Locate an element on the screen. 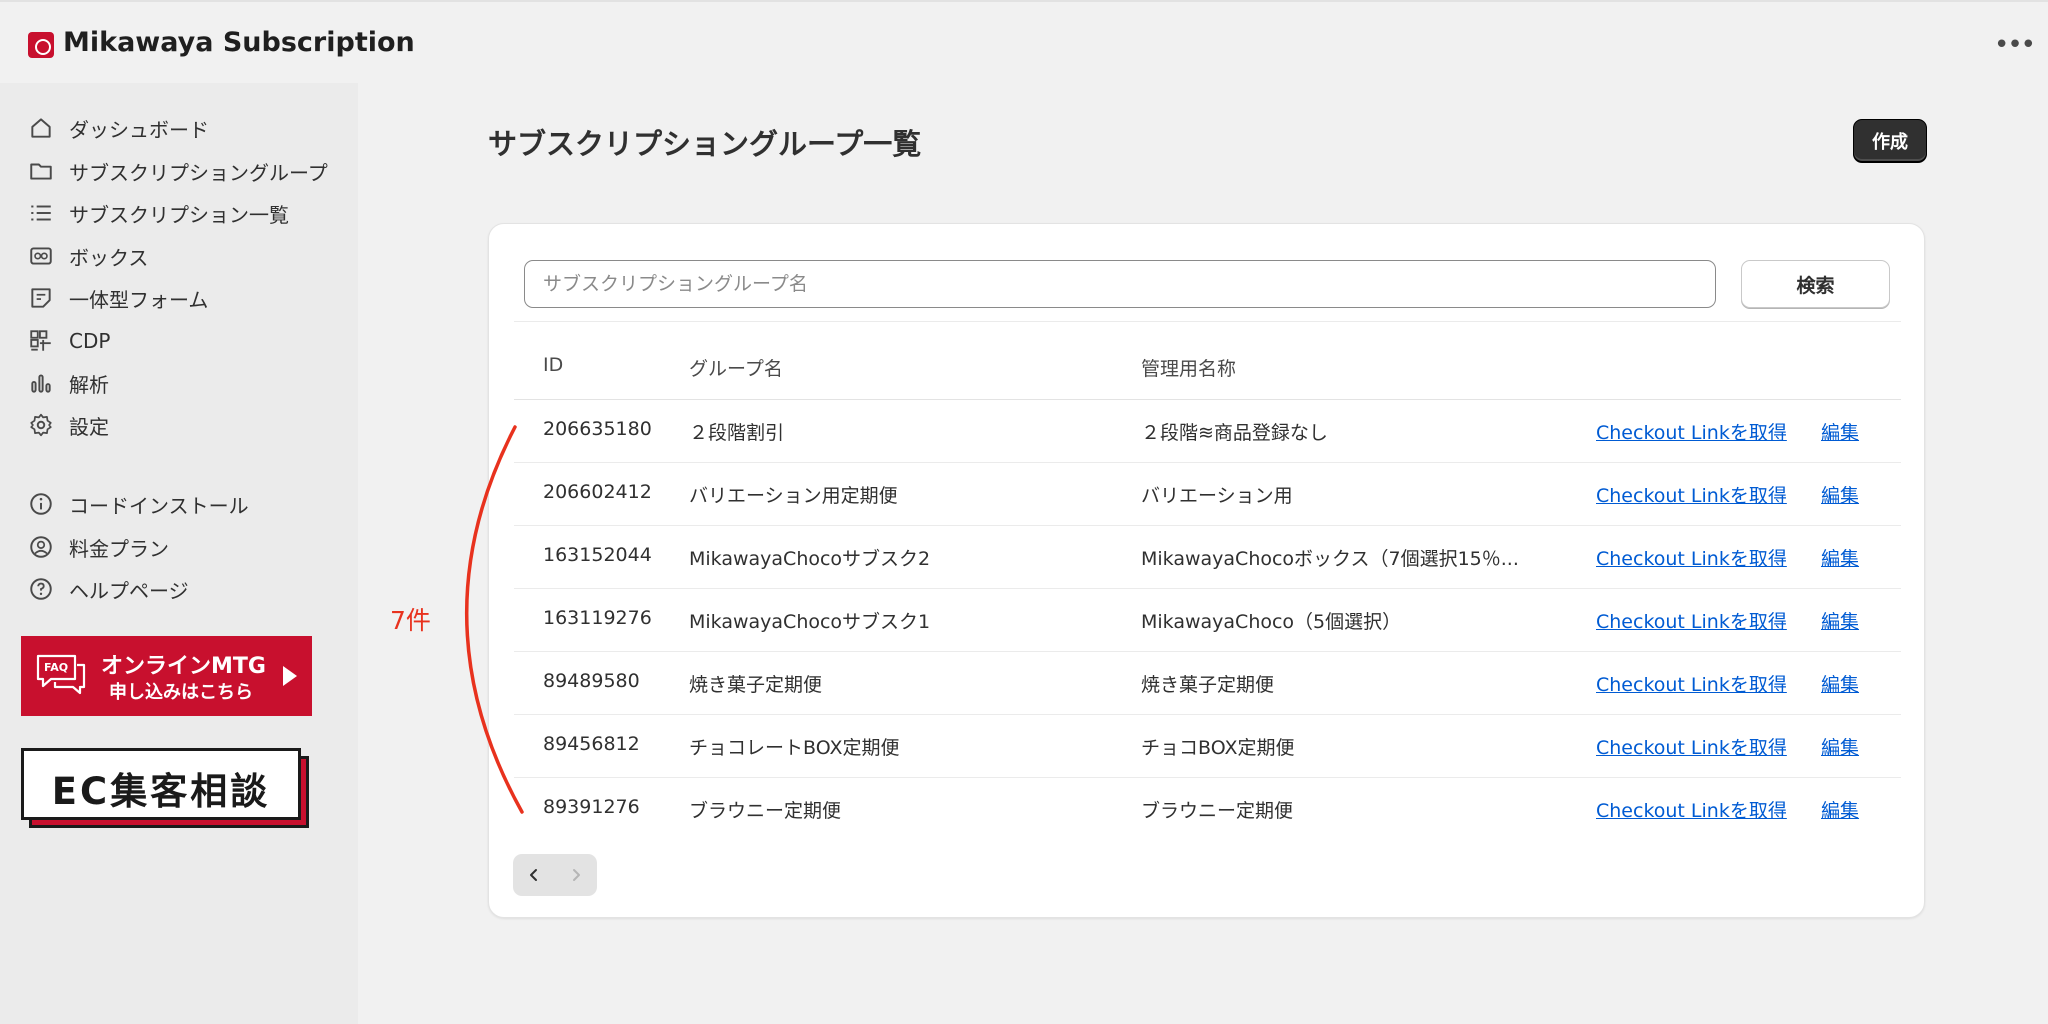 This screenshot has width=2048, height=1024. sidebar-item-label: サブスクリプショングループ is located at coordinates (198, 172).